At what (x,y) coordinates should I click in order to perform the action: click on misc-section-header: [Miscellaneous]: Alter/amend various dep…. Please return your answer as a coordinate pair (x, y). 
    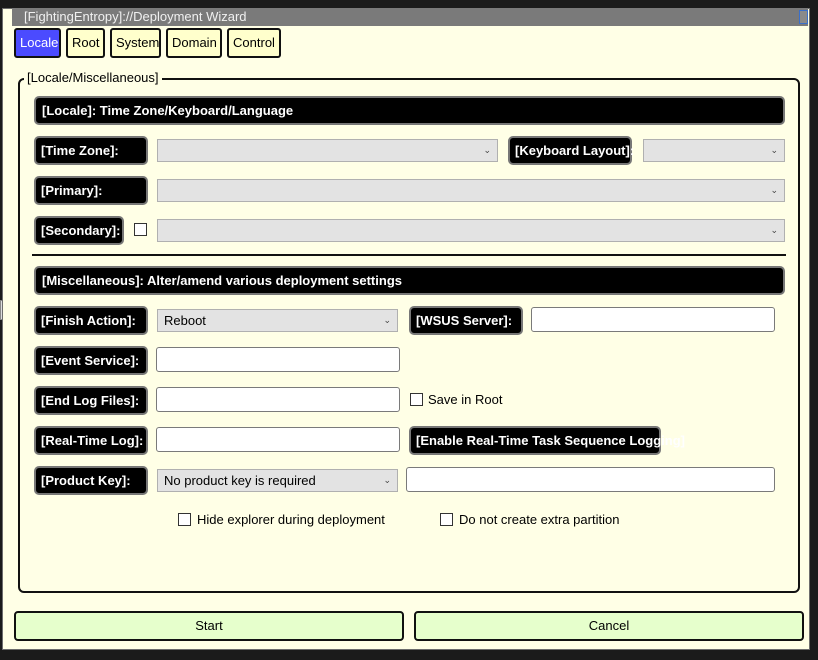
    Looking at the image, I should click on (409, 280).